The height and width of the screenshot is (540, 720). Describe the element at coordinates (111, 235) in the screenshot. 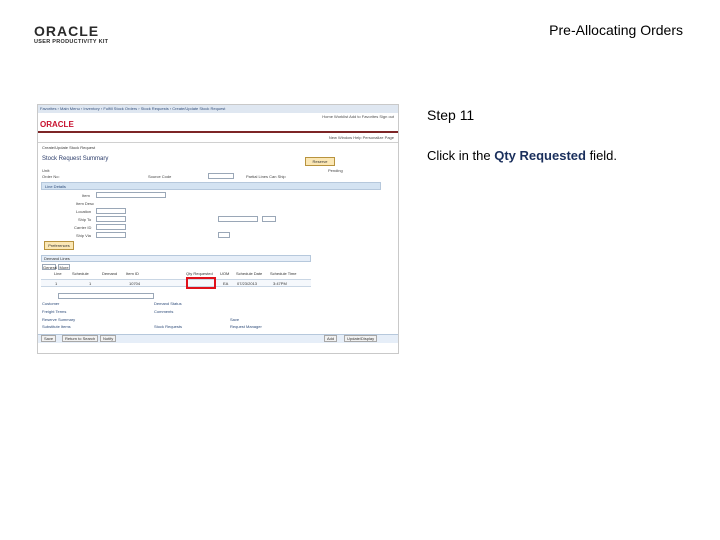

I see `ship-via-field` at that location.